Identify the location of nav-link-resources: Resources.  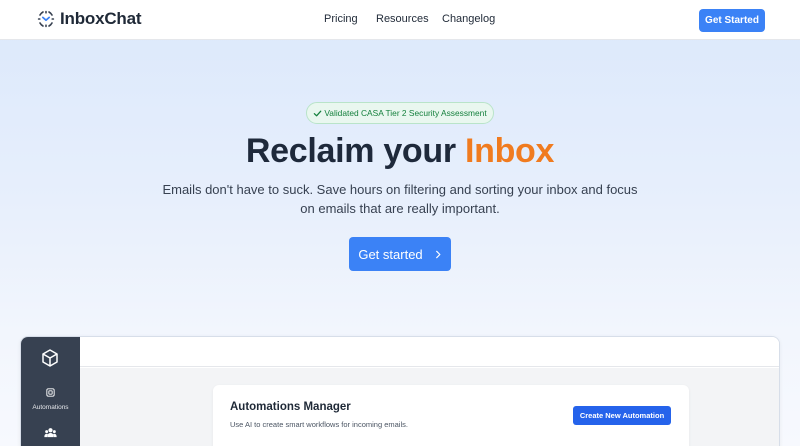
(402, 19).